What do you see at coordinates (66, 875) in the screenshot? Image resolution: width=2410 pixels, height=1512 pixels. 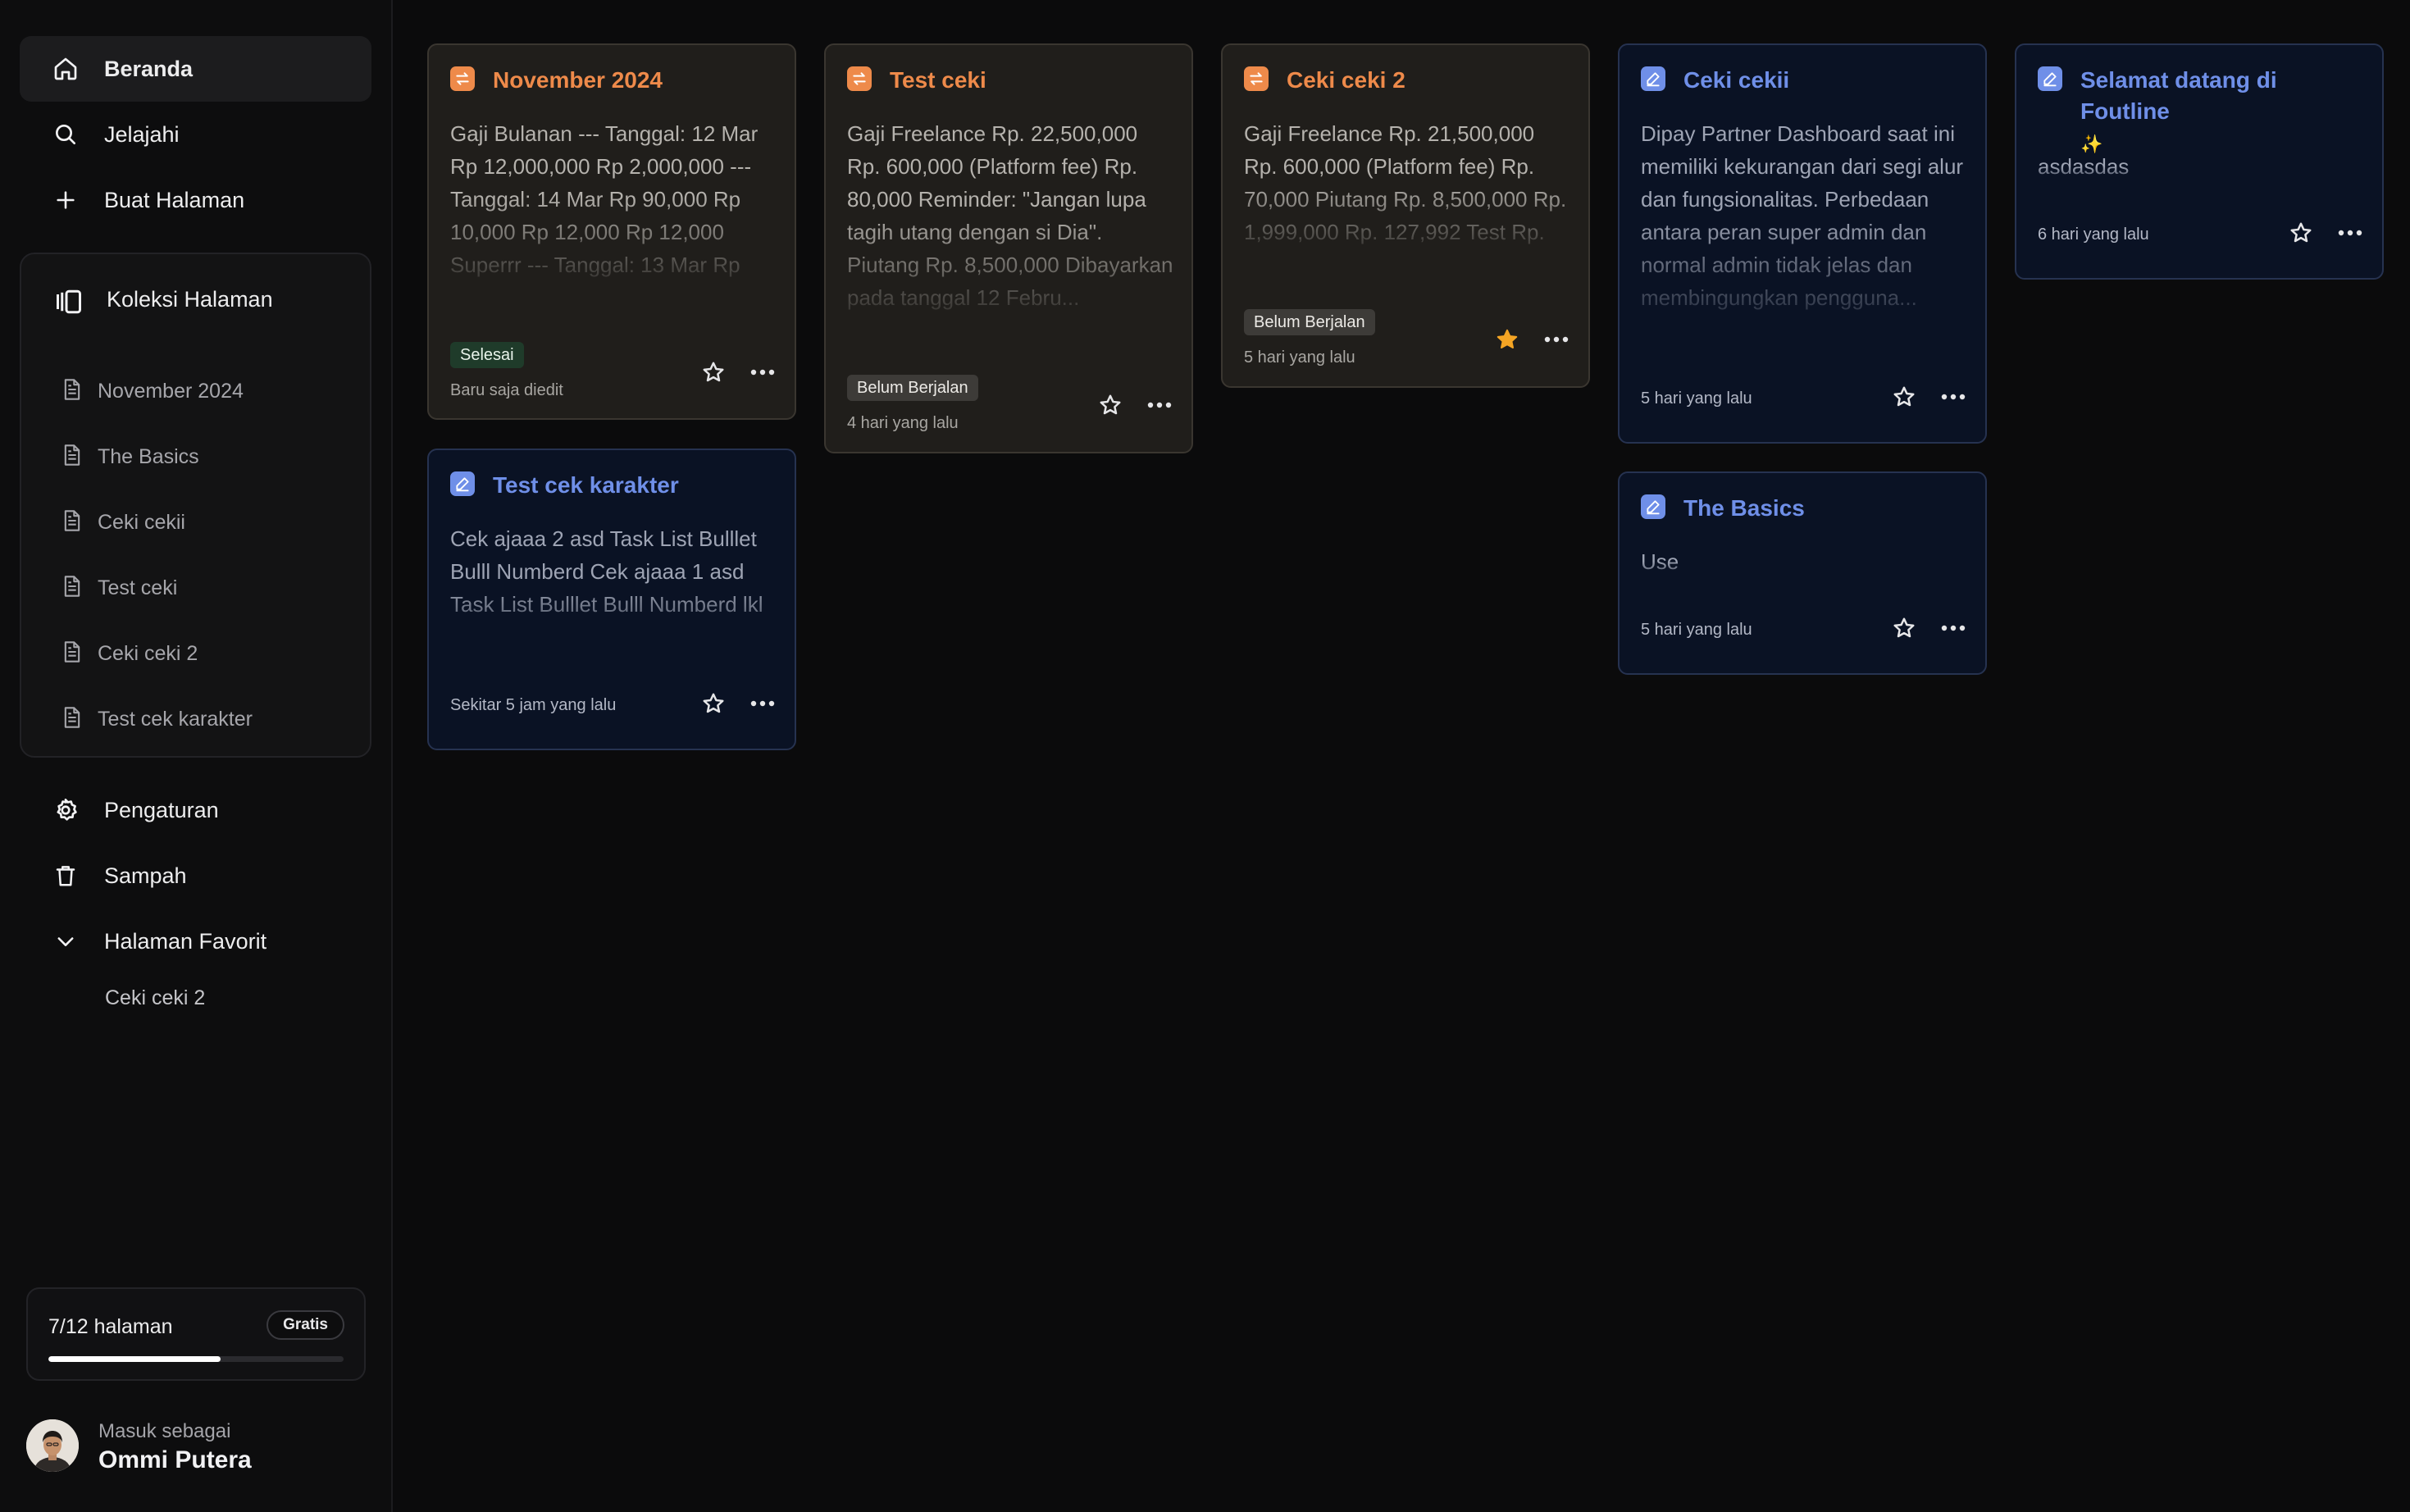 I see `trash-icon` at bounding box center [66, 875].